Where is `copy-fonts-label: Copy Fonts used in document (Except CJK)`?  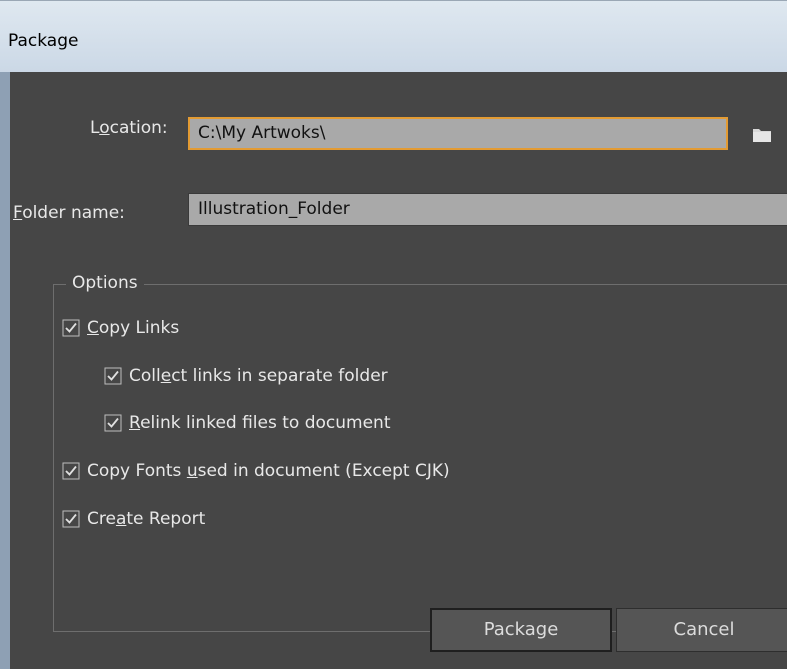 copy-fonts-label: Copy Fonts used in document (Except CJK) is located at coordinates (268, 471).